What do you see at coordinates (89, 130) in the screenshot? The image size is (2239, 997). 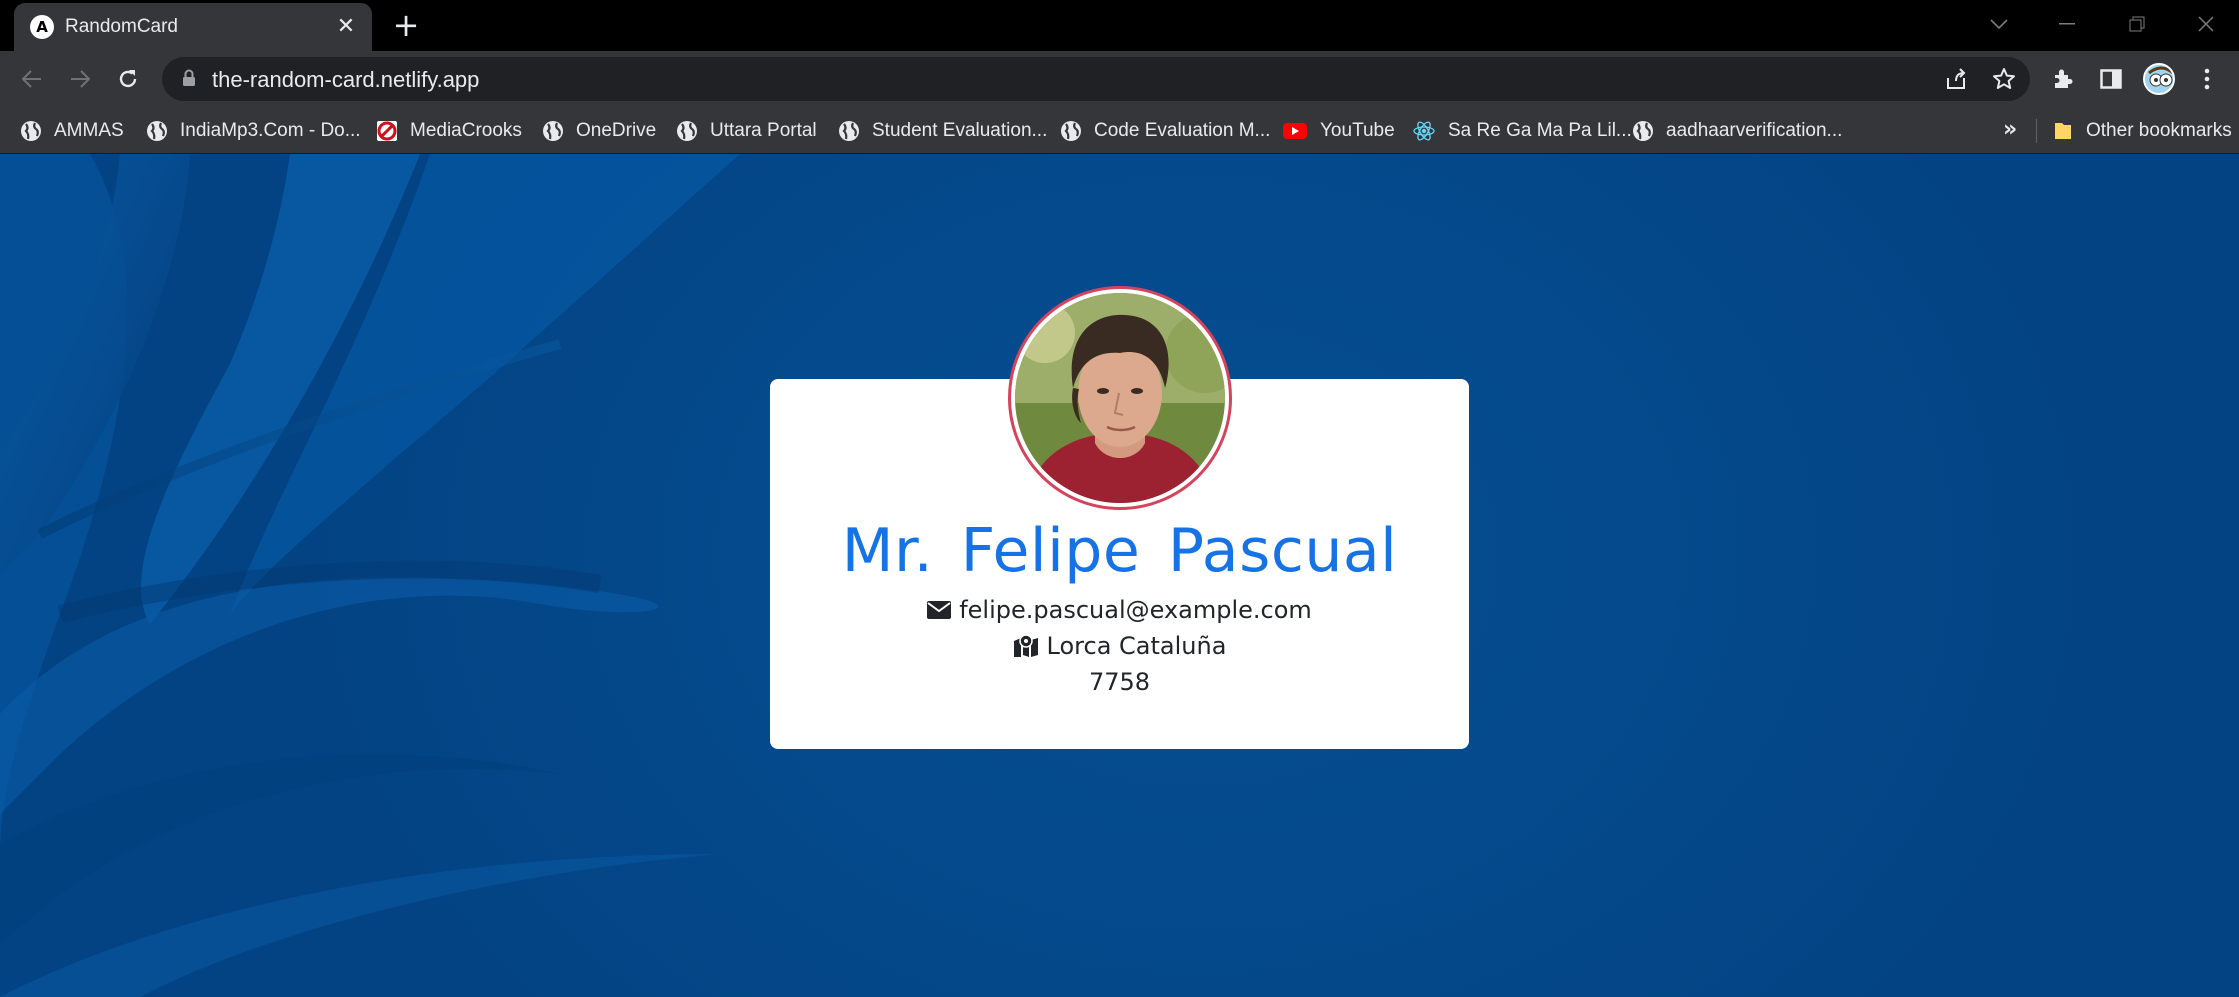 I see `bookmark-label: AMMAS` at bounding box center [89, 130].